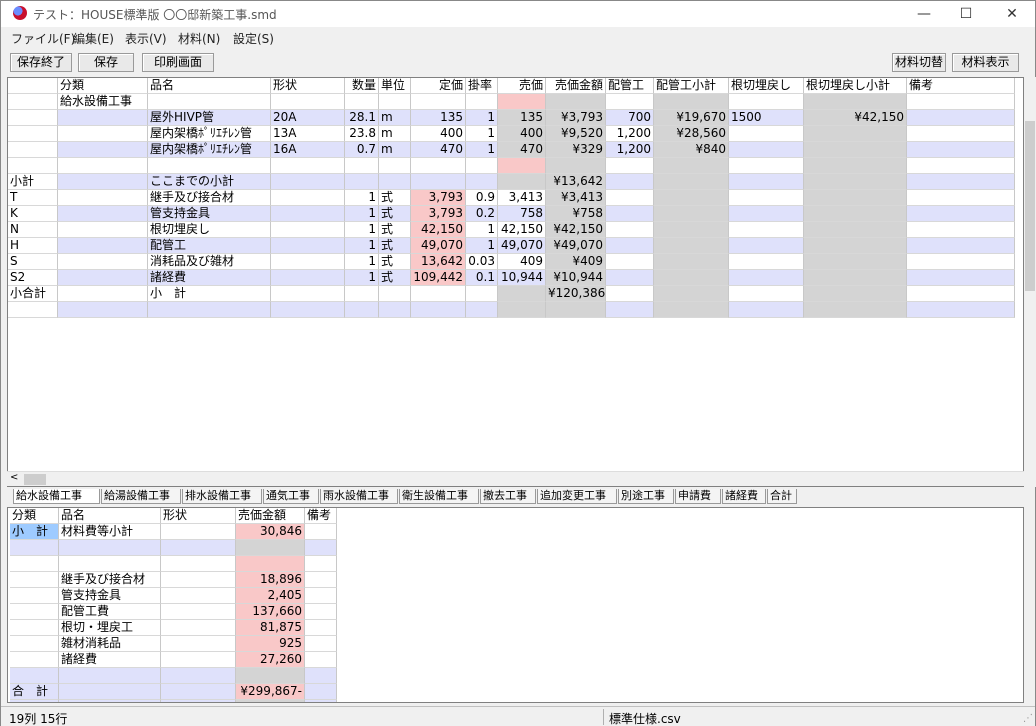  I want to click on summary-row-header: 小 計, so click(34, 532).